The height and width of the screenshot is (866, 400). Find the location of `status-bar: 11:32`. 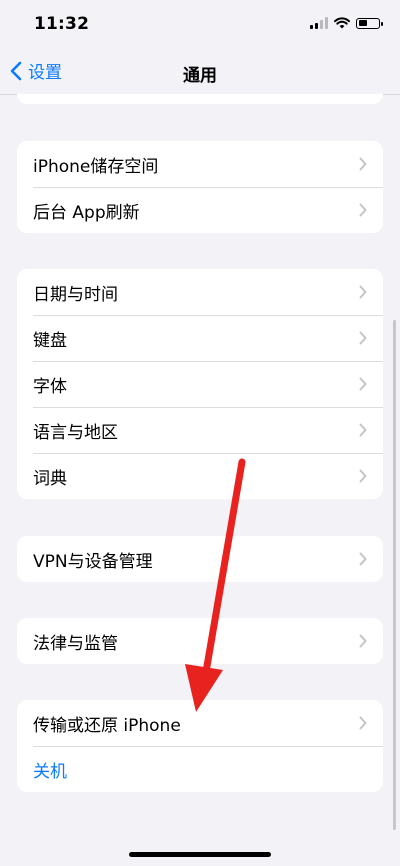

status-bar: 11:32 is located at coordinates (200, 25).